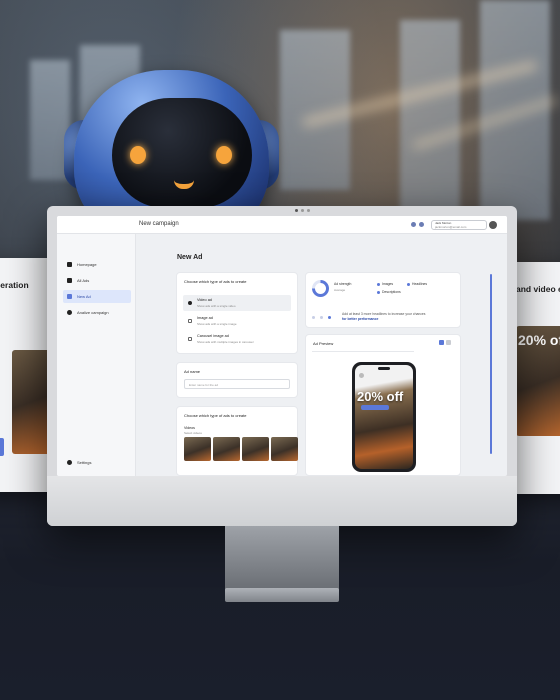  I want to click on avatar, so click(493, 225).